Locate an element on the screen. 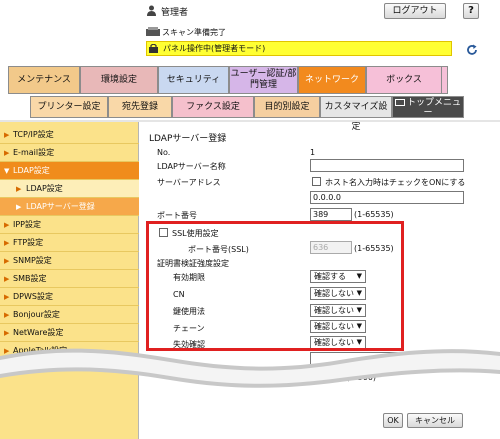 The width and height of the screenshot is (500, 439). sidebar-item-ldap-server: ▶ LDAPサーバー登録 is located at coordinates (69, 207).